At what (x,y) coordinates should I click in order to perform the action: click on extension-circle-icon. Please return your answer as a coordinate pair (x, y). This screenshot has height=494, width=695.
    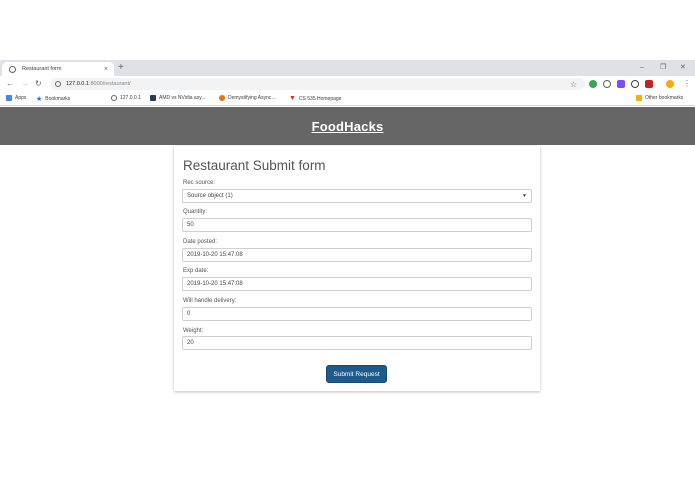
    Looking at the image, I should click on (635, 84).